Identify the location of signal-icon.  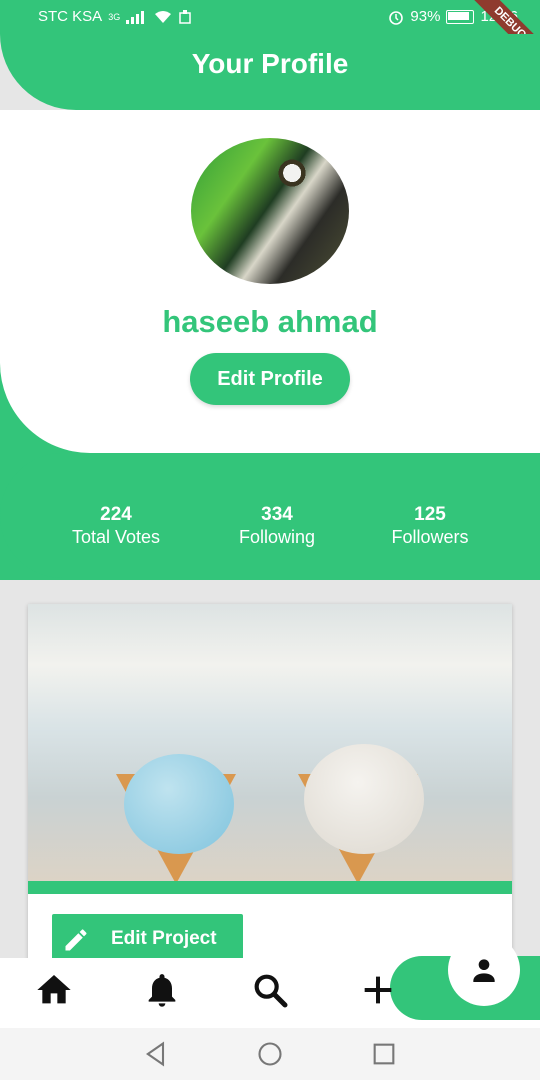
(137, 17).